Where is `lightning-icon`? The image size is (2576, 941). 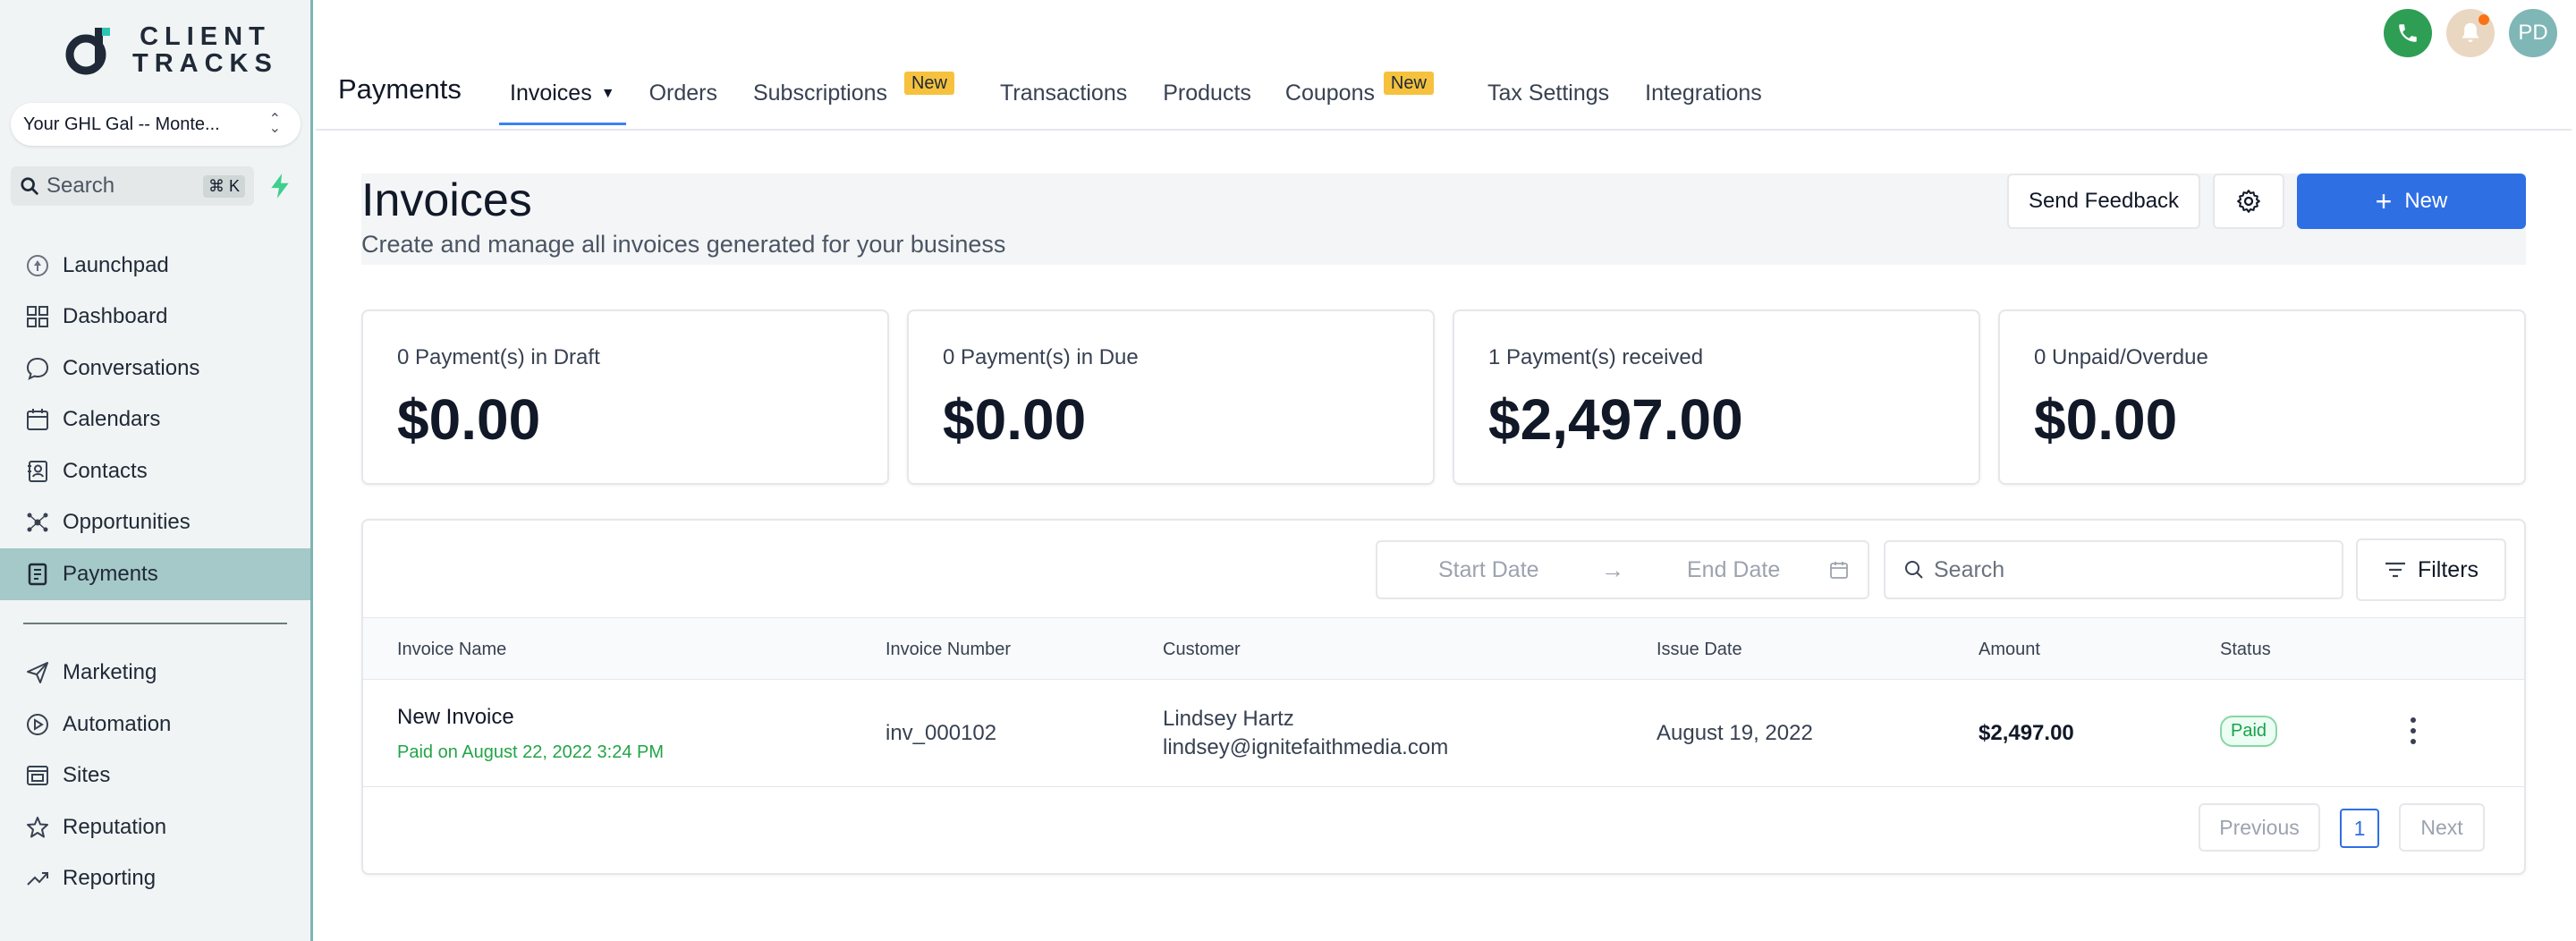 lightning-icon is located at coordinates (280, 186).